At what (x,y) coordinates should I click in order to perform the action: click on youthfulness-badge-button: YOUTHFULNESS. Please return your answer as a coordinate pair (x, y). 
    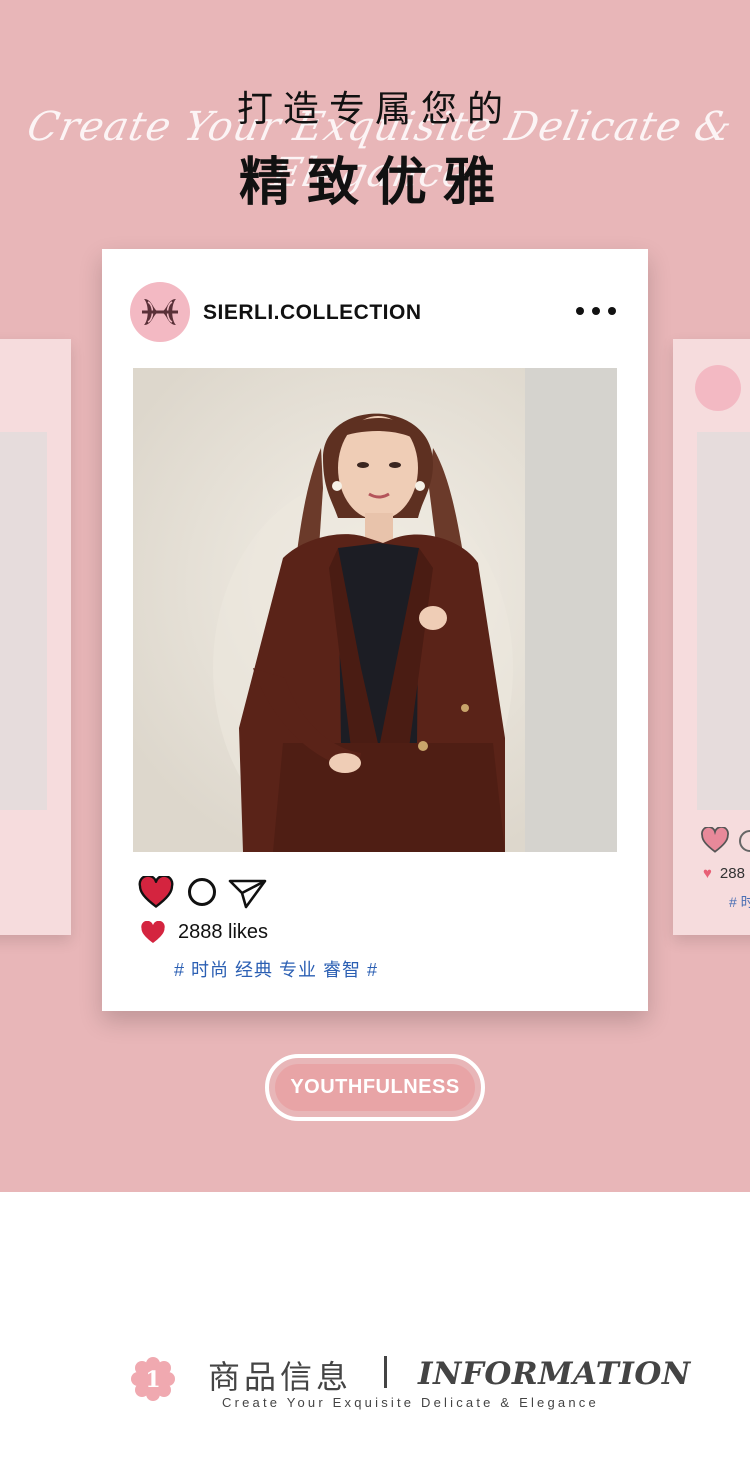
    Looking at the image, I should click on (375, 1087).